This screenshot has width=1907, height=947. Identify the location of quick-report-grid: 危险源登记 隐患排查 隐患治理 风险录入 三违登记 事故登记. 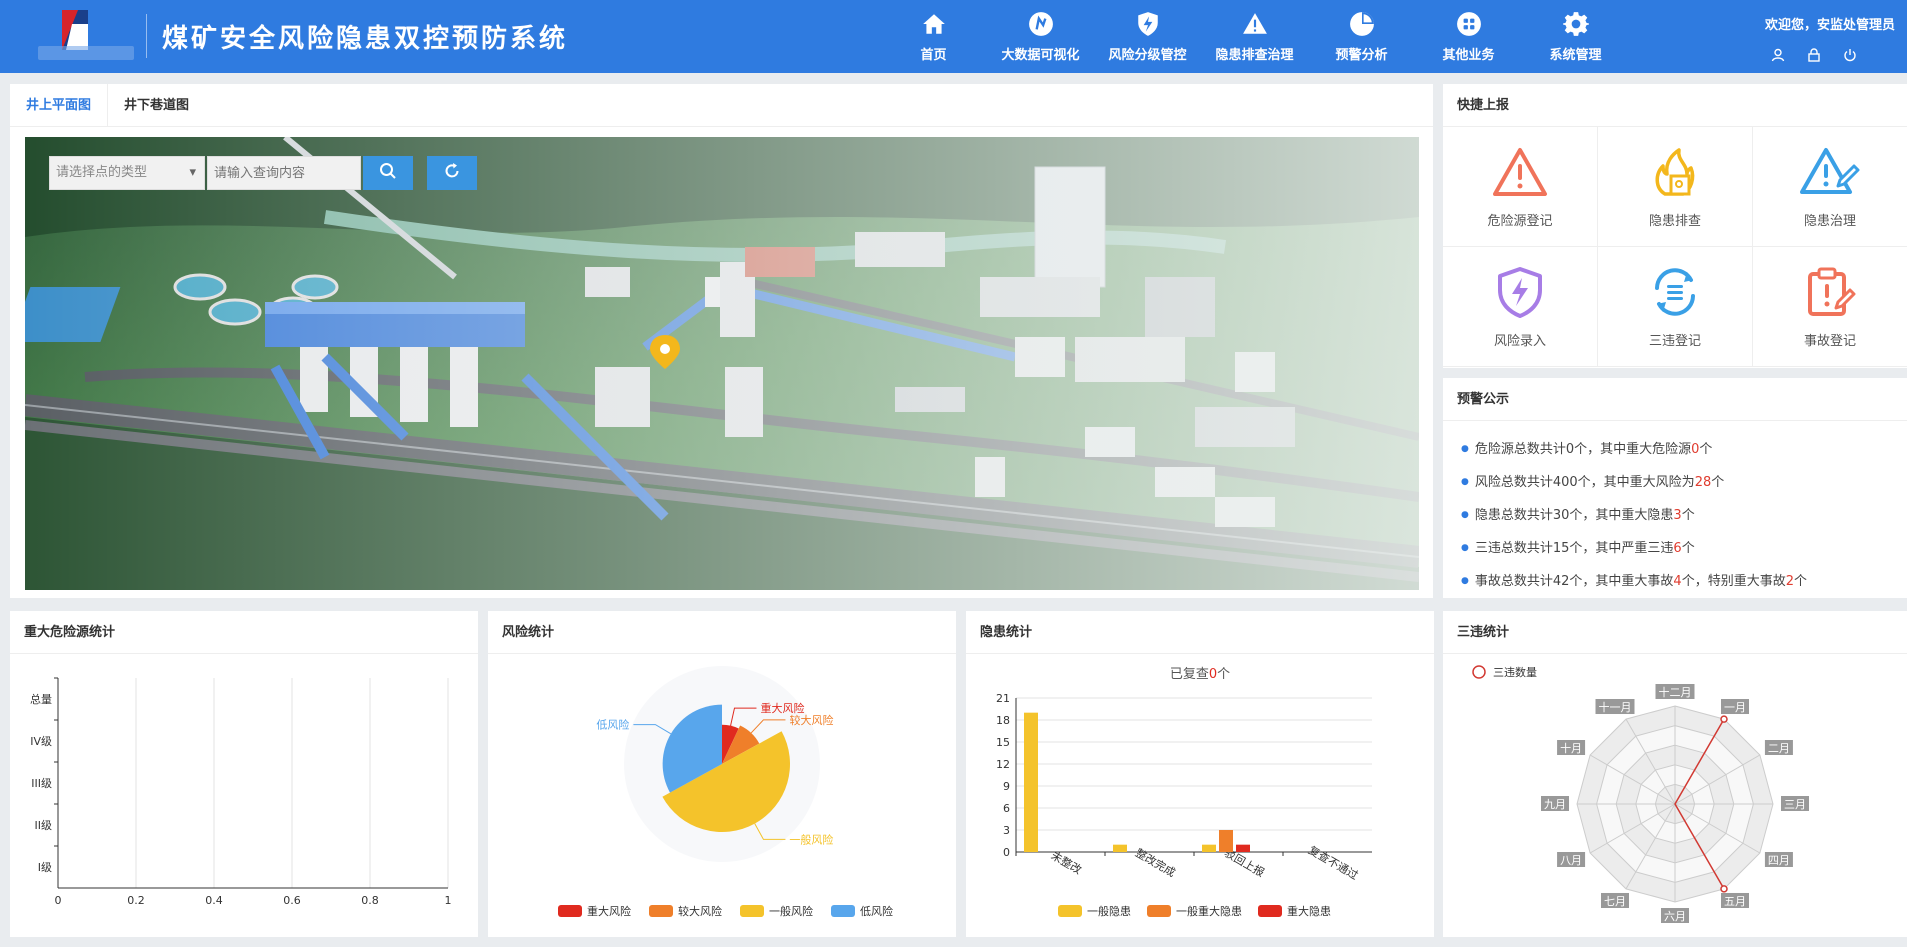
(1675, 247).